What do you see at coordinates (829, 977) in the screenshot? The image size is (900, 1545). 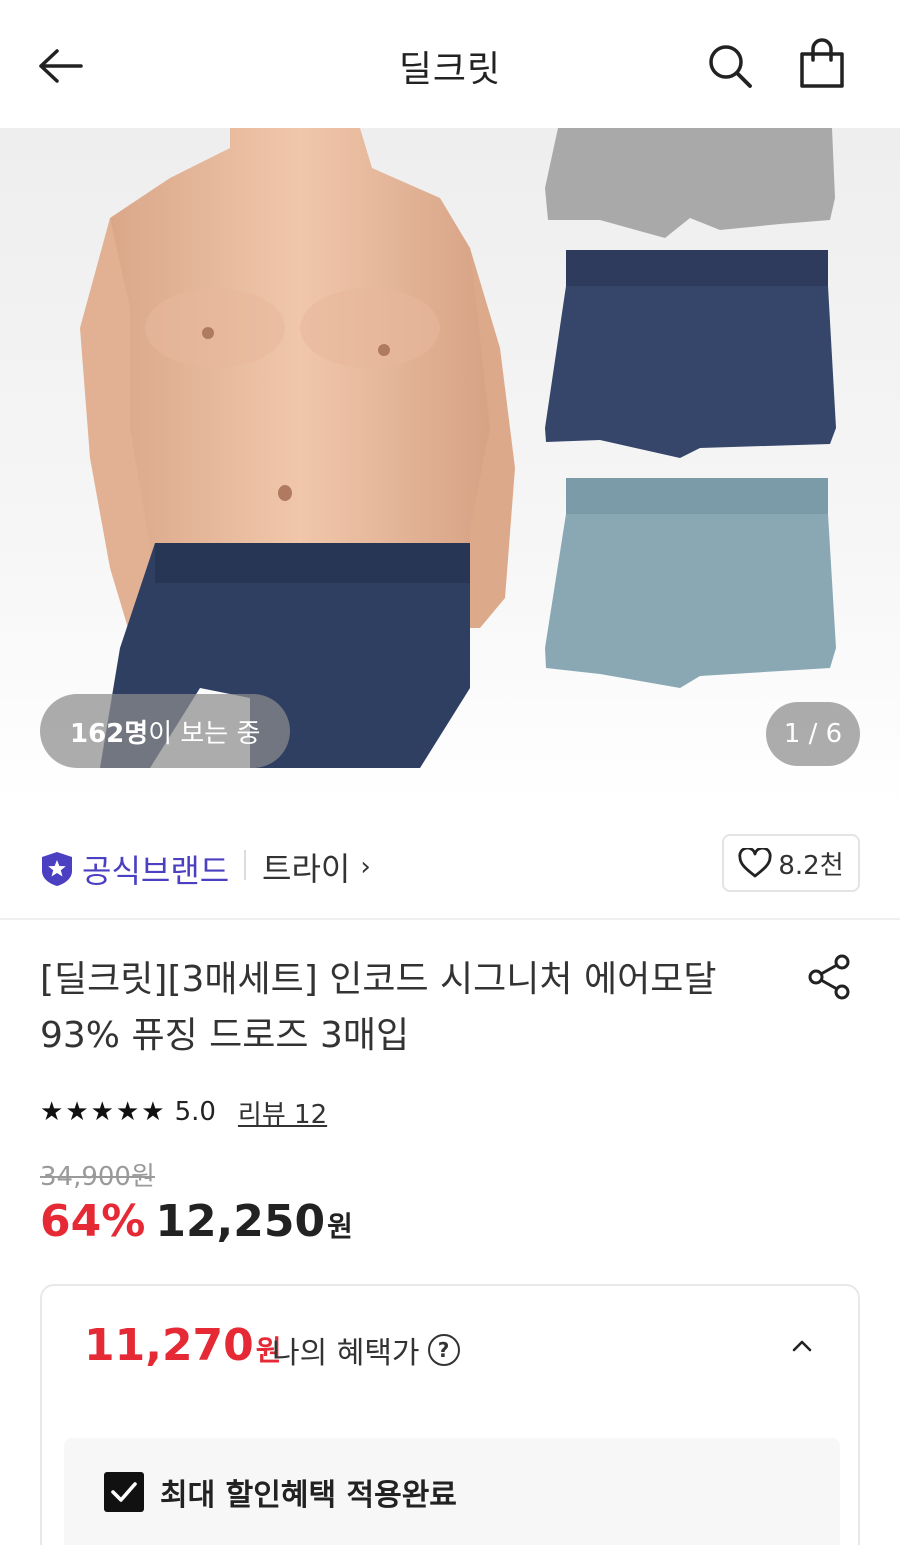 I see `share-icon` at bounding box center [829, 977].